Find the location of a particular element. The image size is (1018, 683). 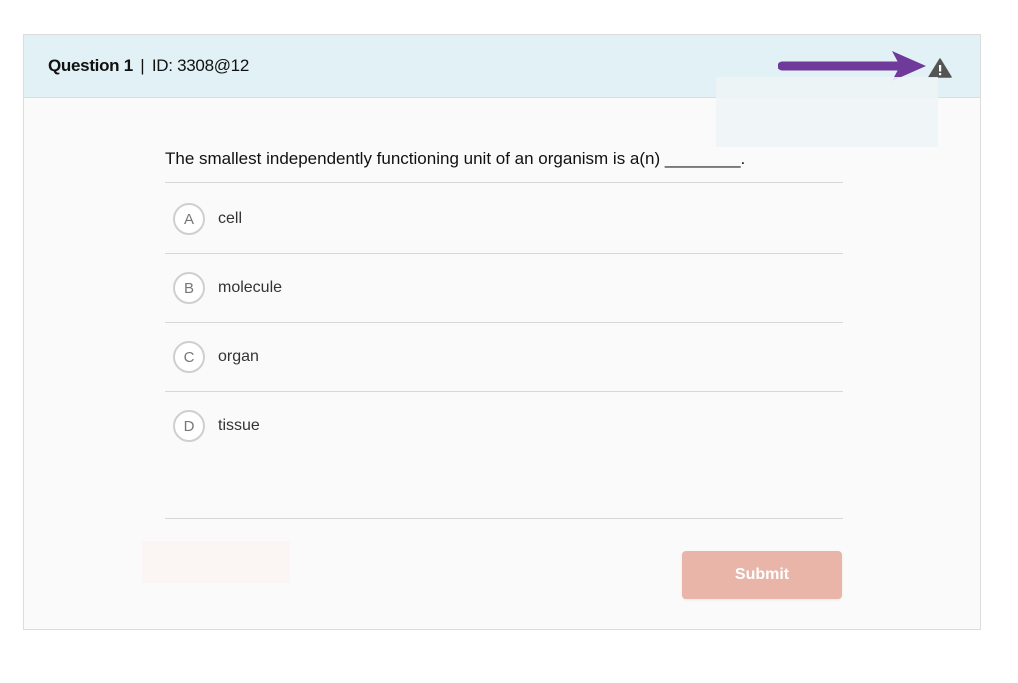

option-d: D tissue is located at coordinates (504, 426).